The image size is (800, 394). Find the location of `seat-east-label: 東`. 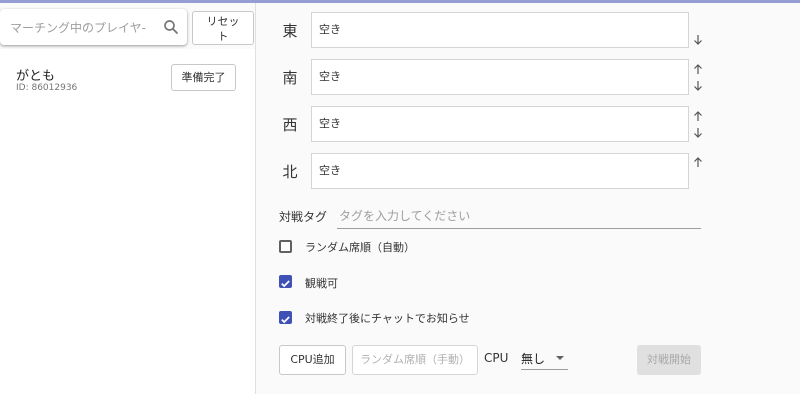

seat-east-label: 東 is located at coordinates (290, 31).